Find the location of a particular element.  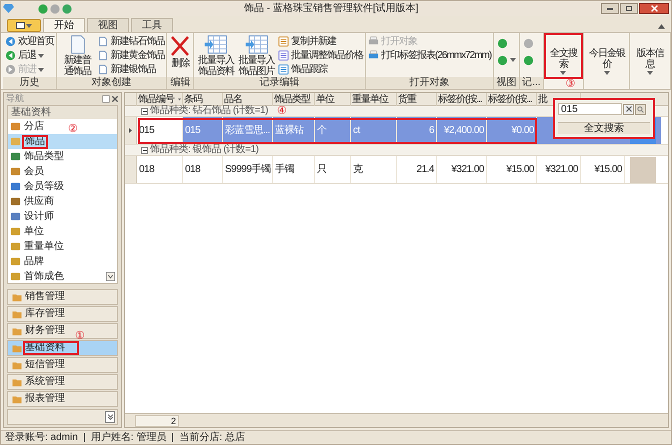

ribbon-button: 打印标签报表(26mmx72mm) is located at coordinates (430, 55).